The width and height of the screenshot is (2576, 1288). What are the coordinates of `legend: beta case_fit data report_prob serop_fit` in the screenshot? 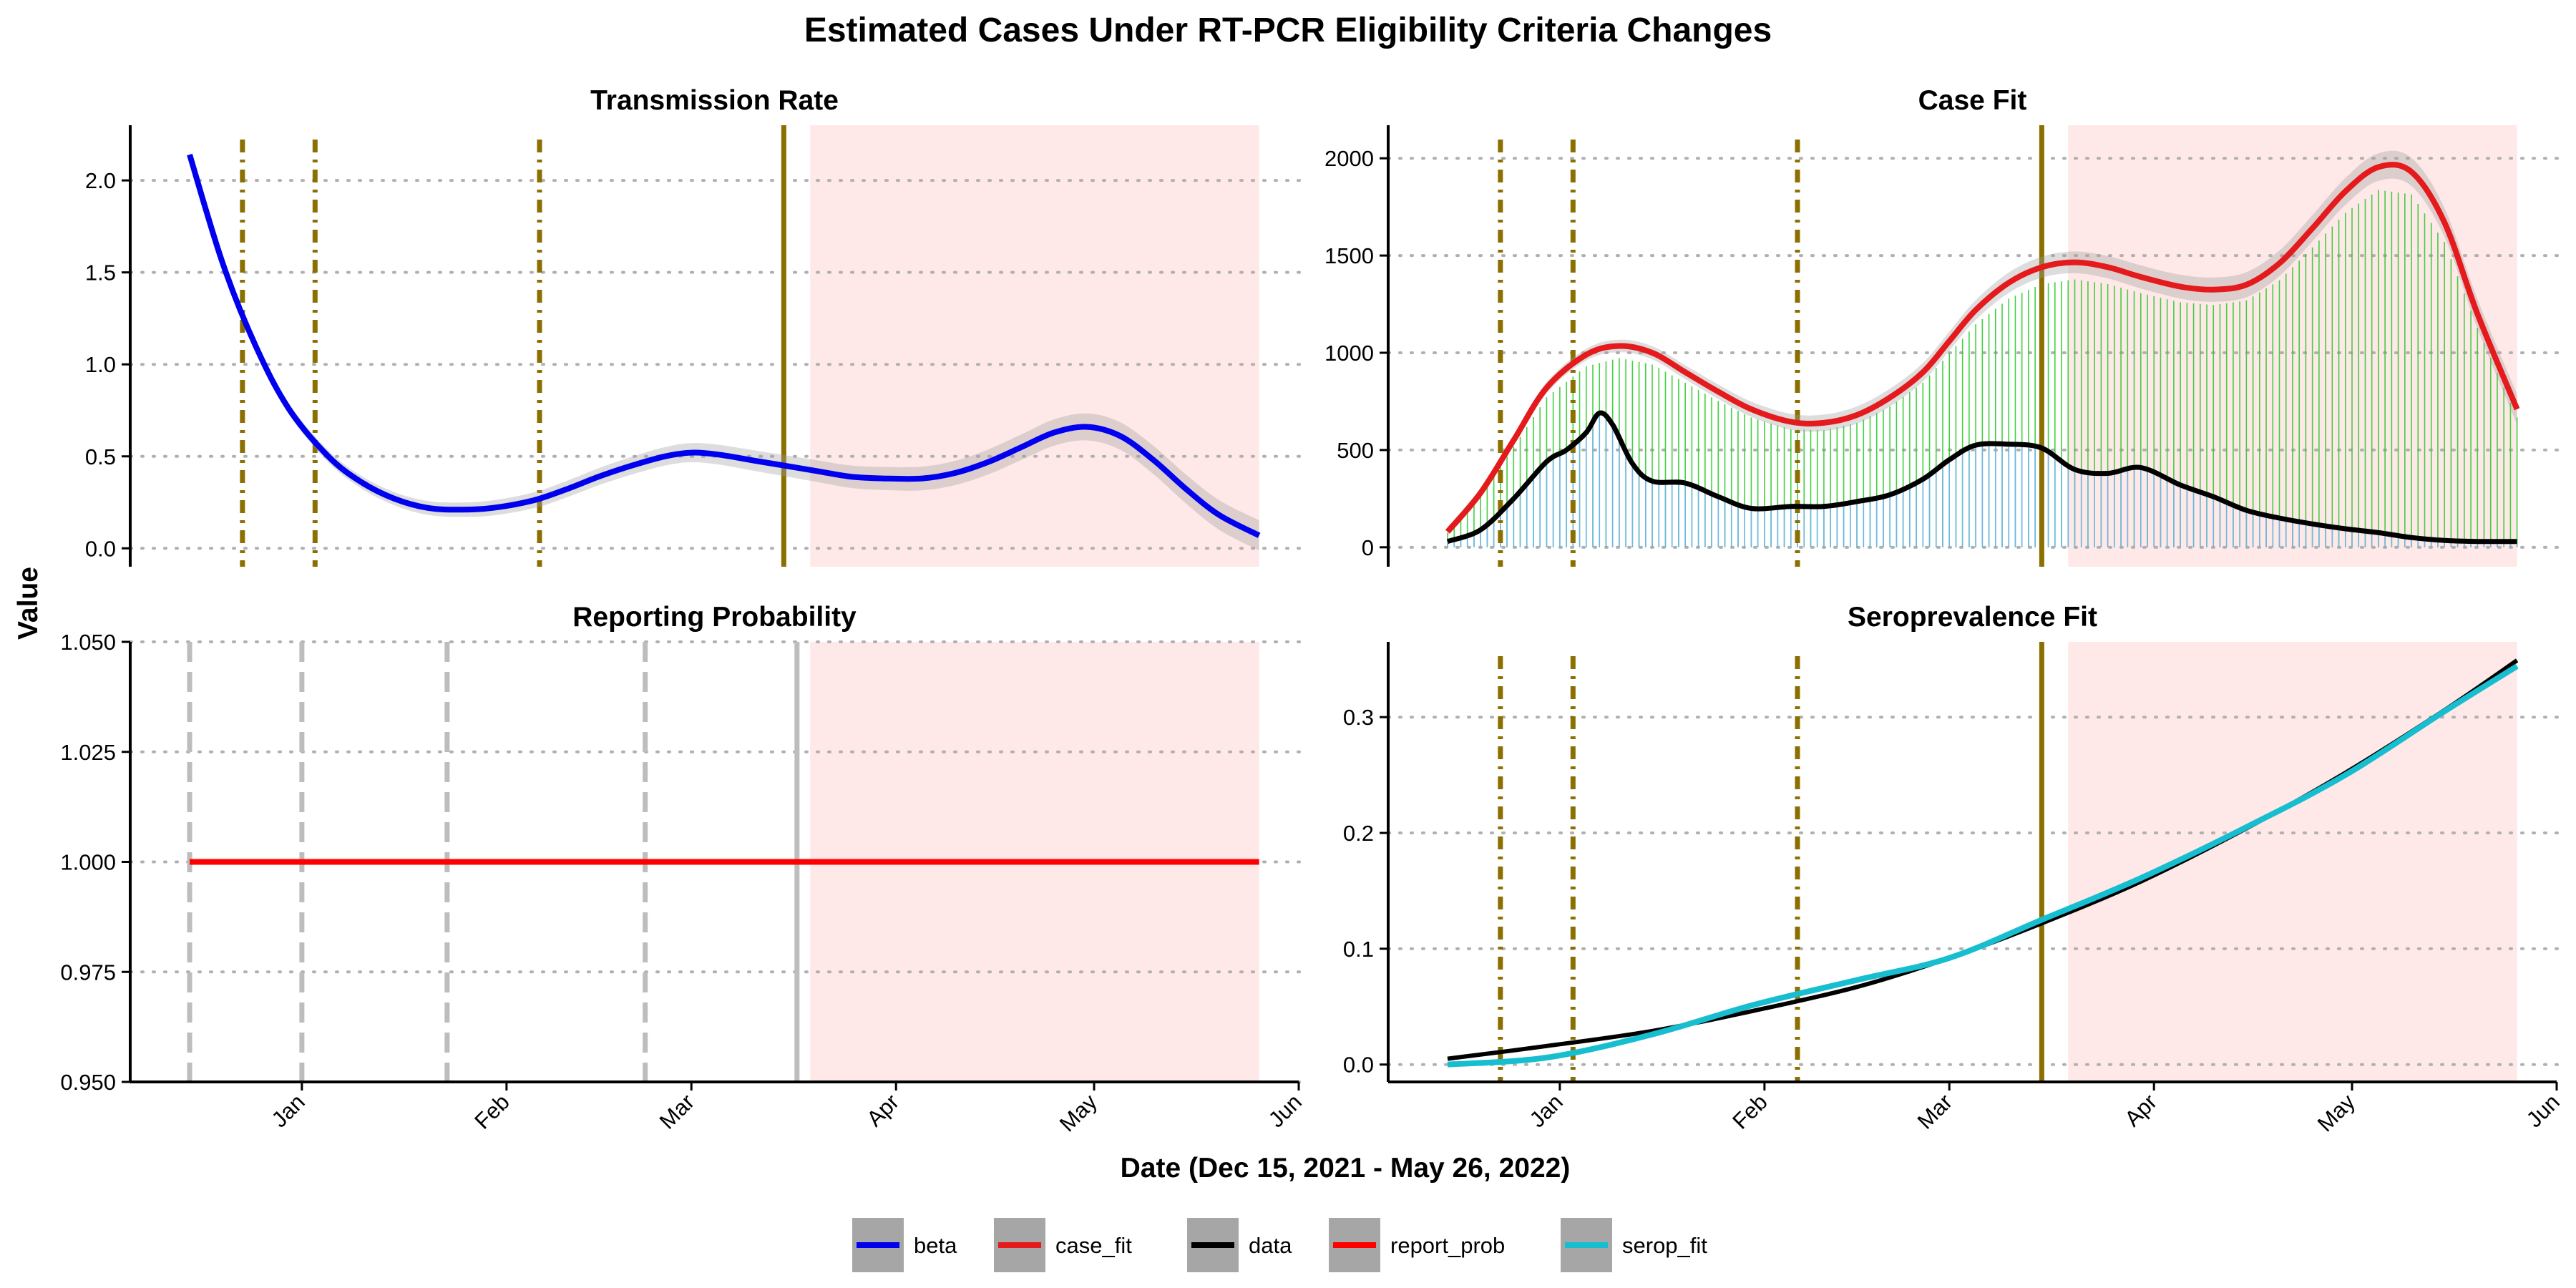 It's located at (1279, 1245).